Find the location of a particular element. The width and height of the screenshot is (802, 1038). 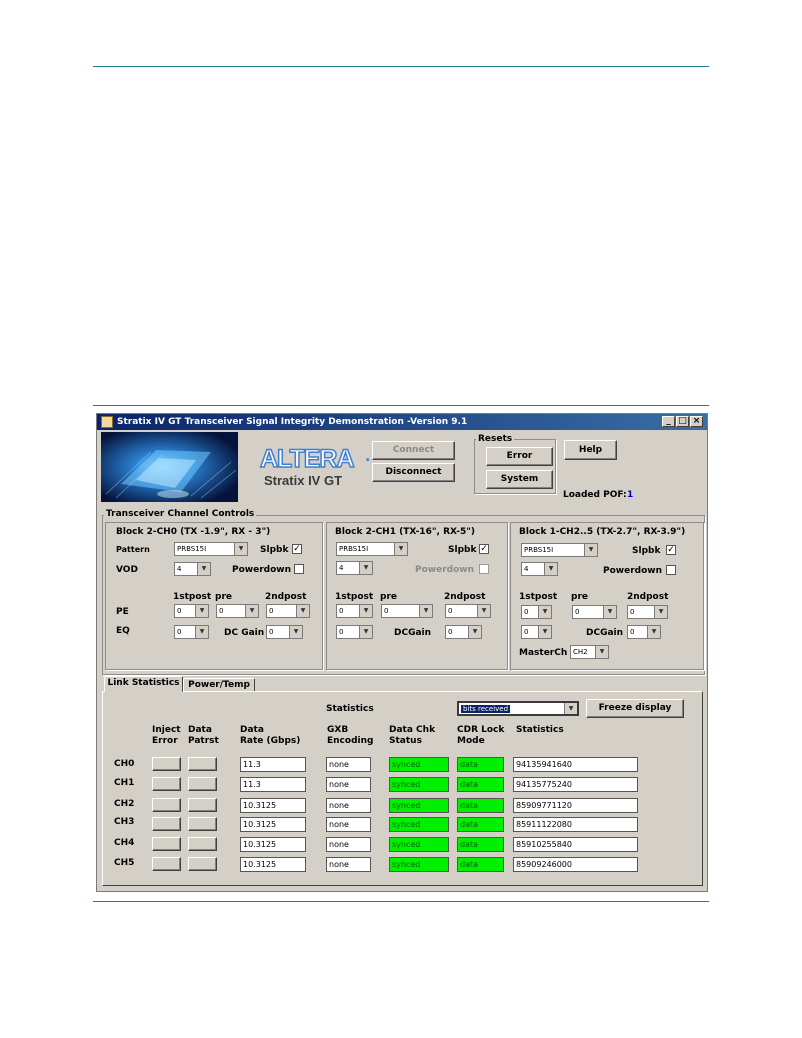

pe-2ndpost-select-ch1: 0 ▼ is located at coordinates (468, 611).